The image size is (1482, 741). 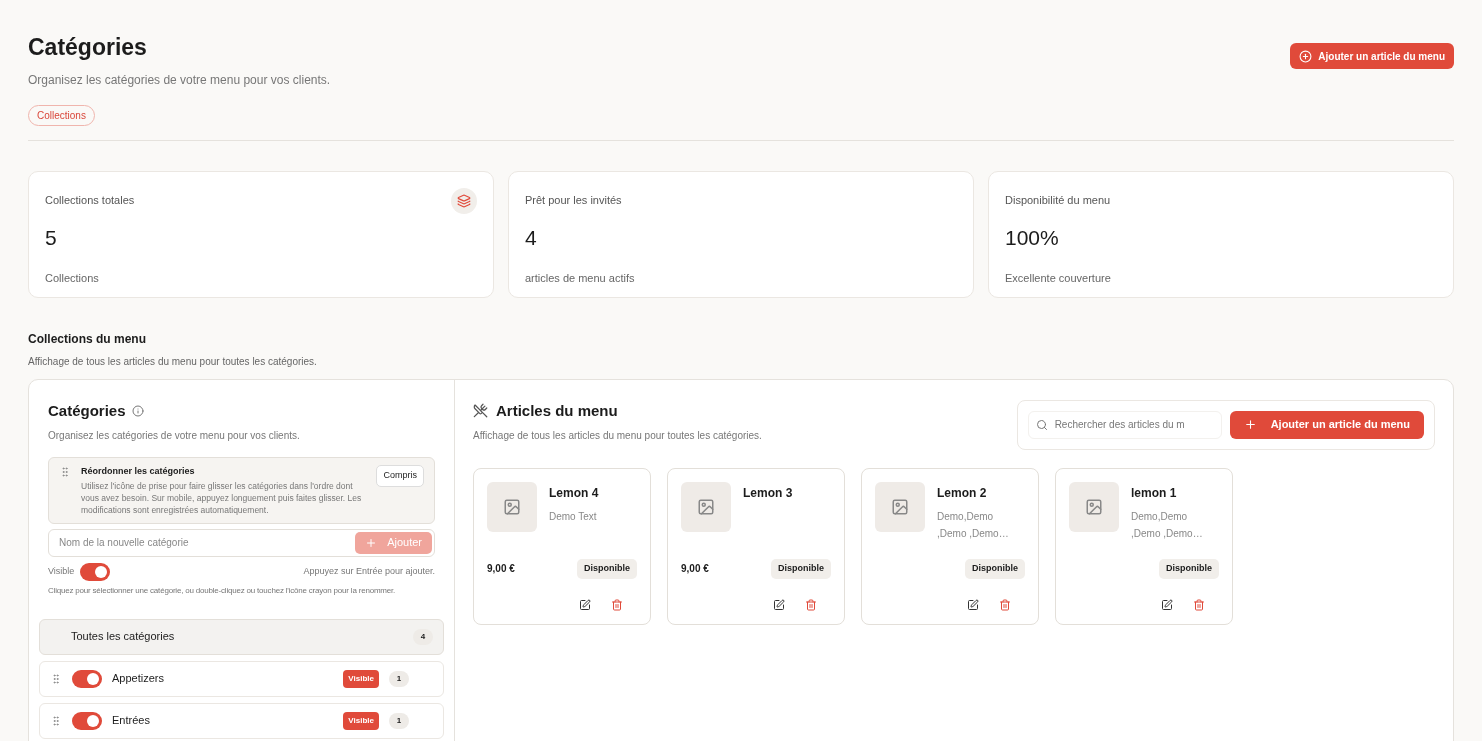 I want to click on stat-label: Disponibilité du menu, so click(x=1058, y=200).